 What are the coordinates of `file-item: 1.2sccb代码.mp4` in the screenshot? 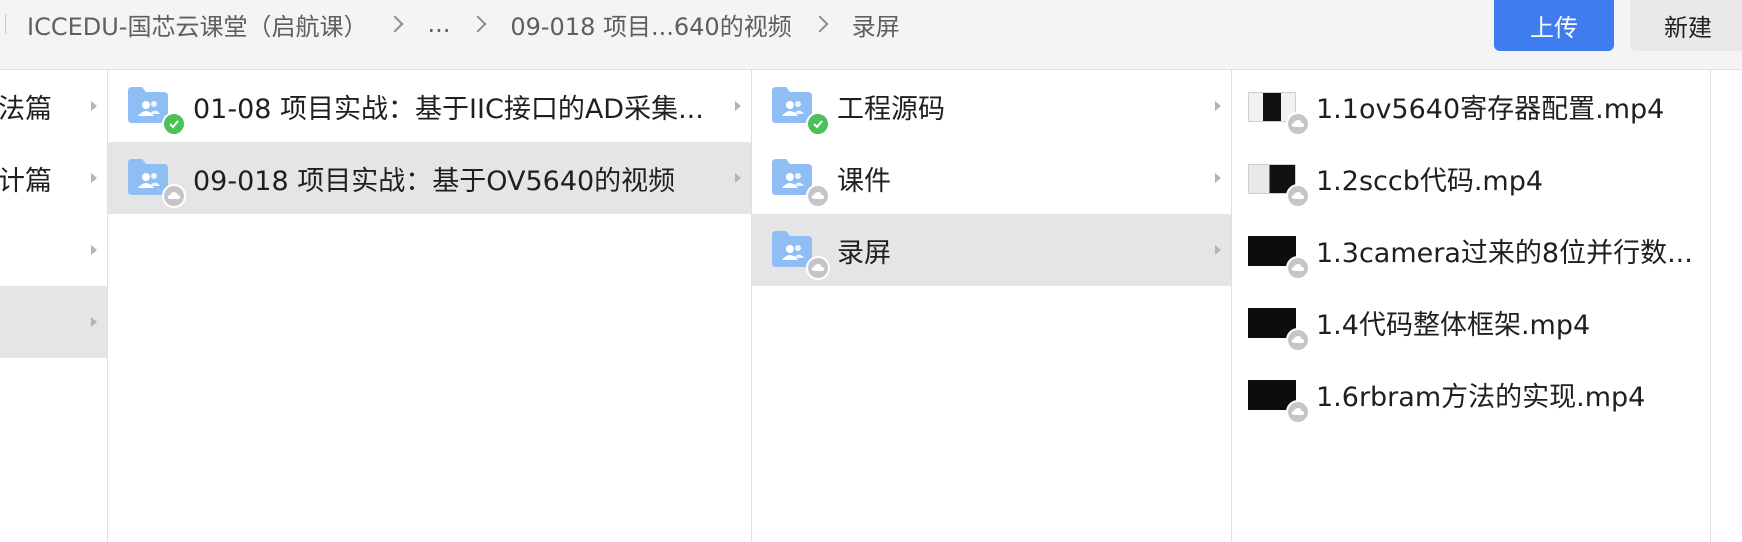 It's located at (1471, 178).